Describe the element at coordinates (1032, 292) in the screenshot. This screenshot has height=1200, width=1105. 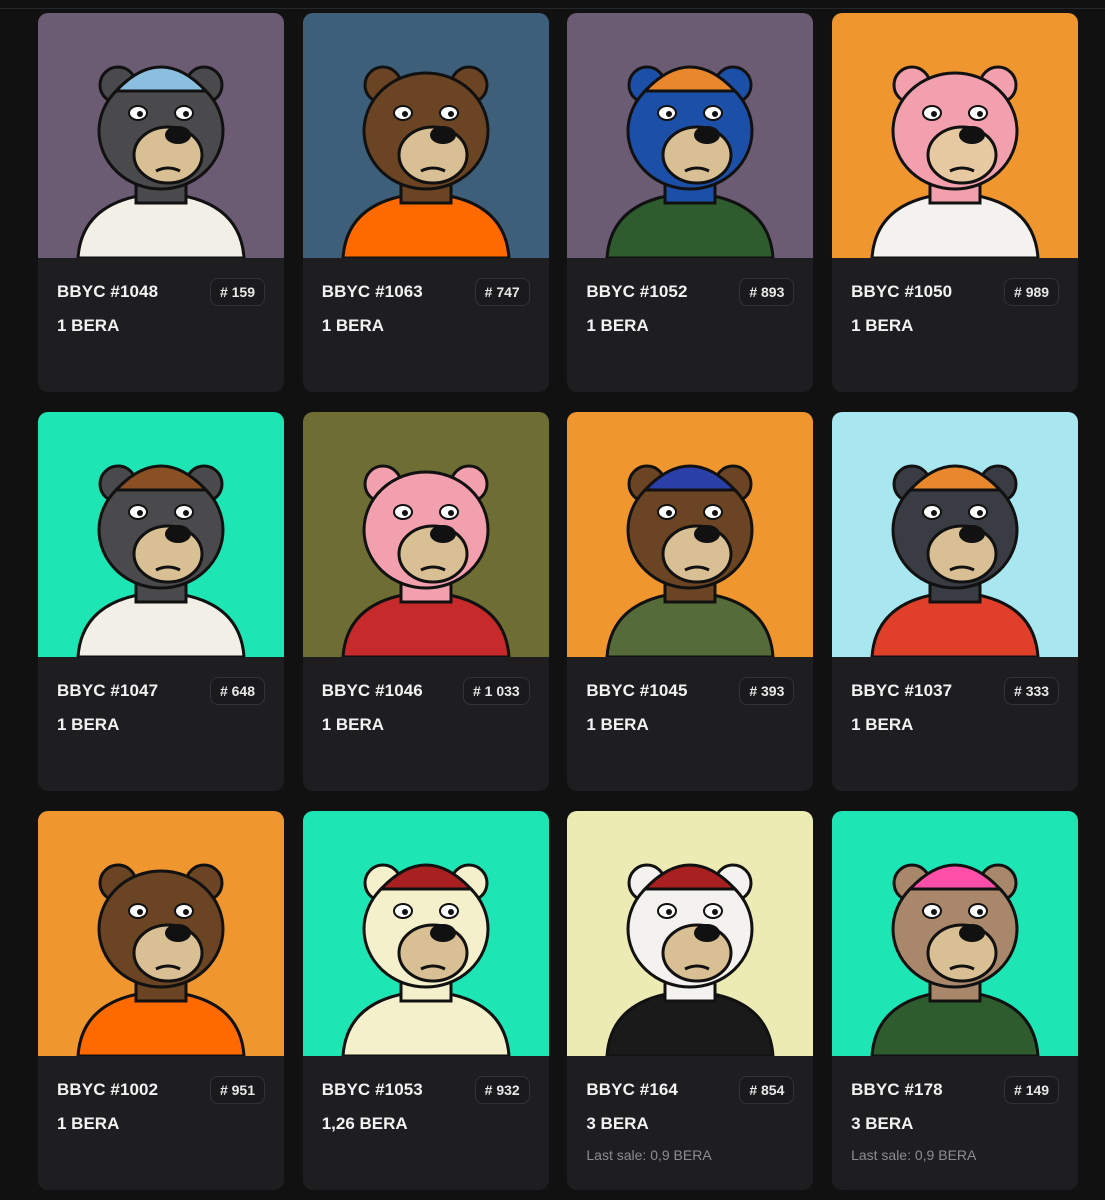
I see `rarity-rank-badge: # 989` at that location.